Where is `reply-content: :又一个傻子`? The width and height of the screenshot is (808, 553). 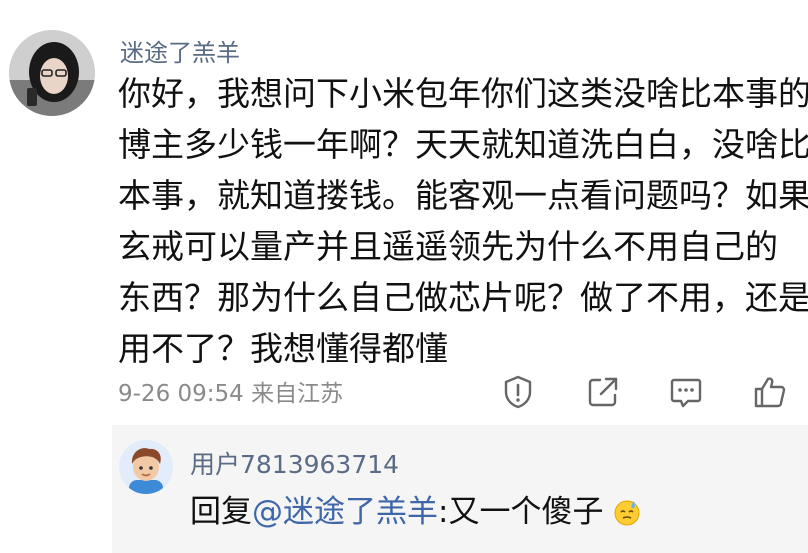
reply-content: :又一个傻子 is located at coordinates (521, 512).